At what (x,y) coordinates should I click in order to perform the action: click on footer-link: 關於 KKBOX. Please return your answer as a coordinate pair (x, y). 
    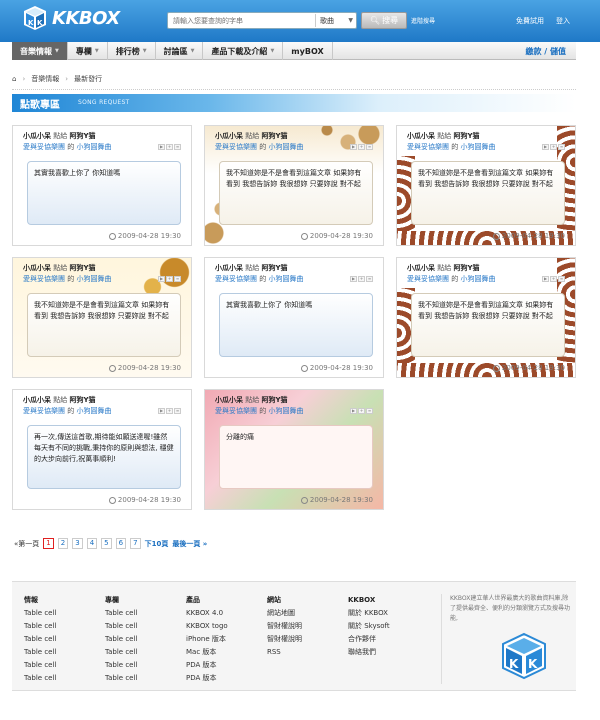
    Looking at the image, I should click on (369, 613).